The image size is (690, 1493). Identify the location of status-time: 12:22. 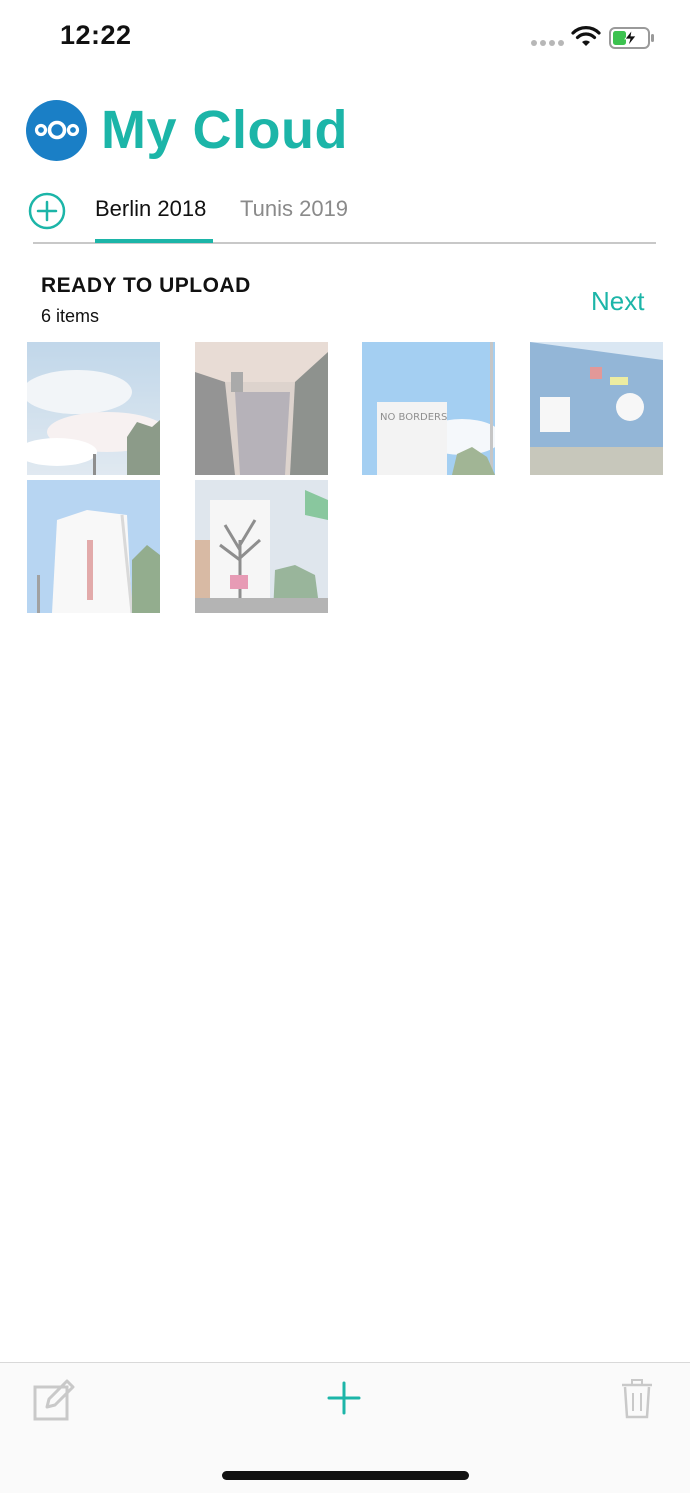
(96, 35).